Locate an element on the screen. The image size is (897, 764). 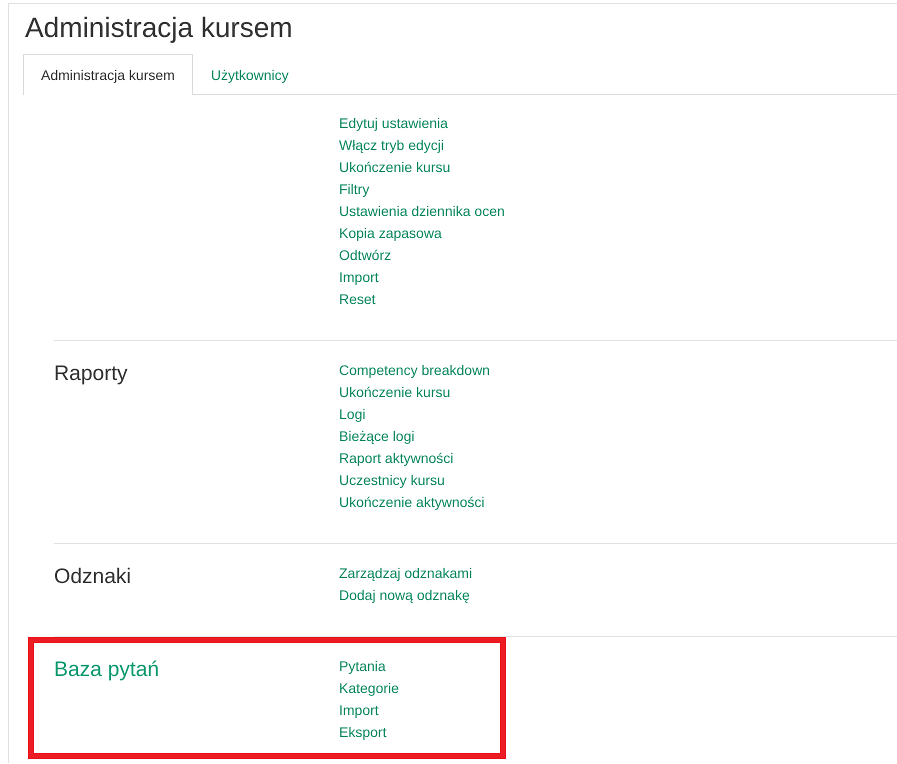
admin-link: Odtwórz is located at coordinates (422, 255).